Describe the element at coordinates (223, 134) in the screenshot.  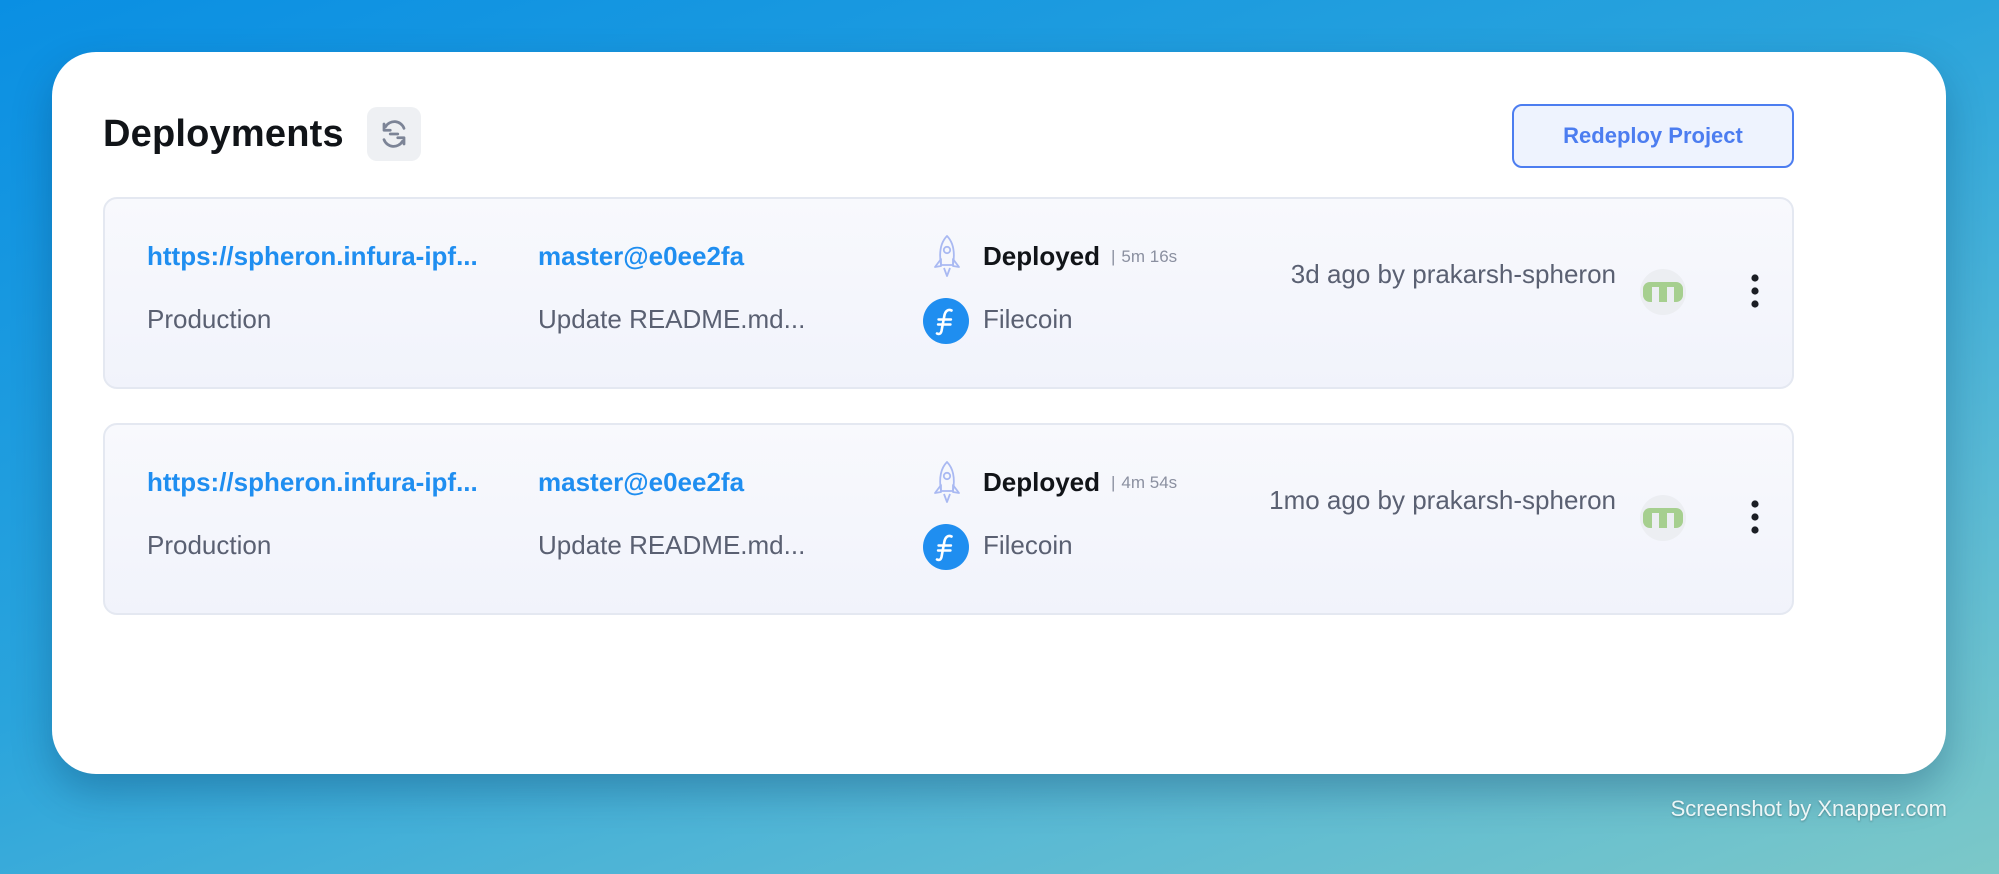
I see `page-title: Deployments` at that location.